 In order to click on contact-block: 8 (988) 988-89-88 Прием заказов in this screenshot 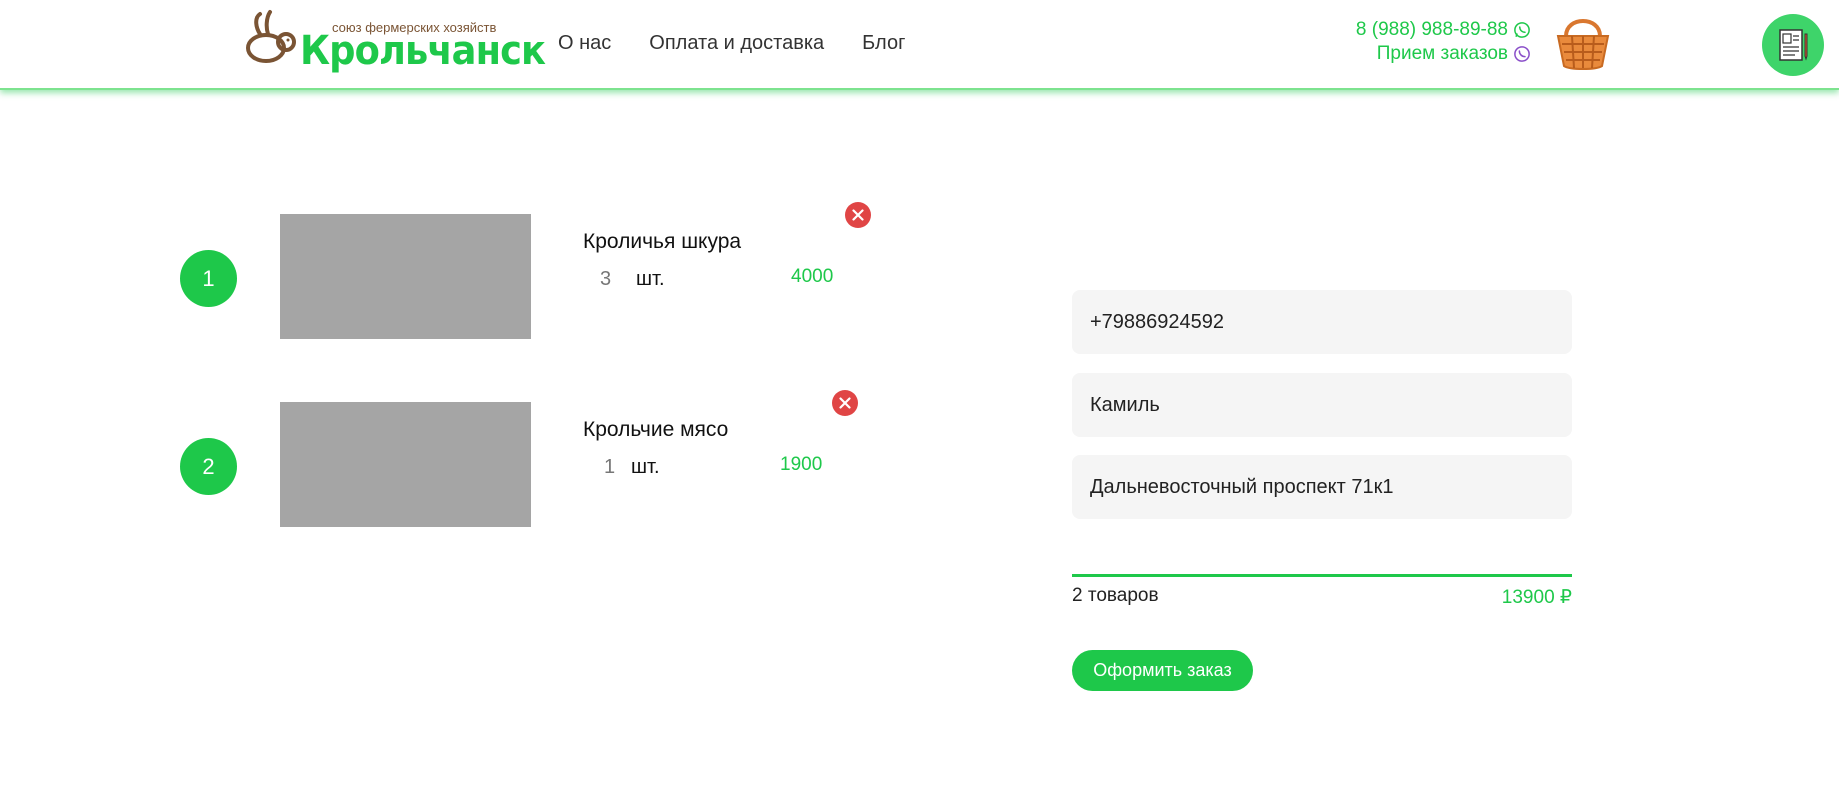, I will do `click(1443, 42)`.